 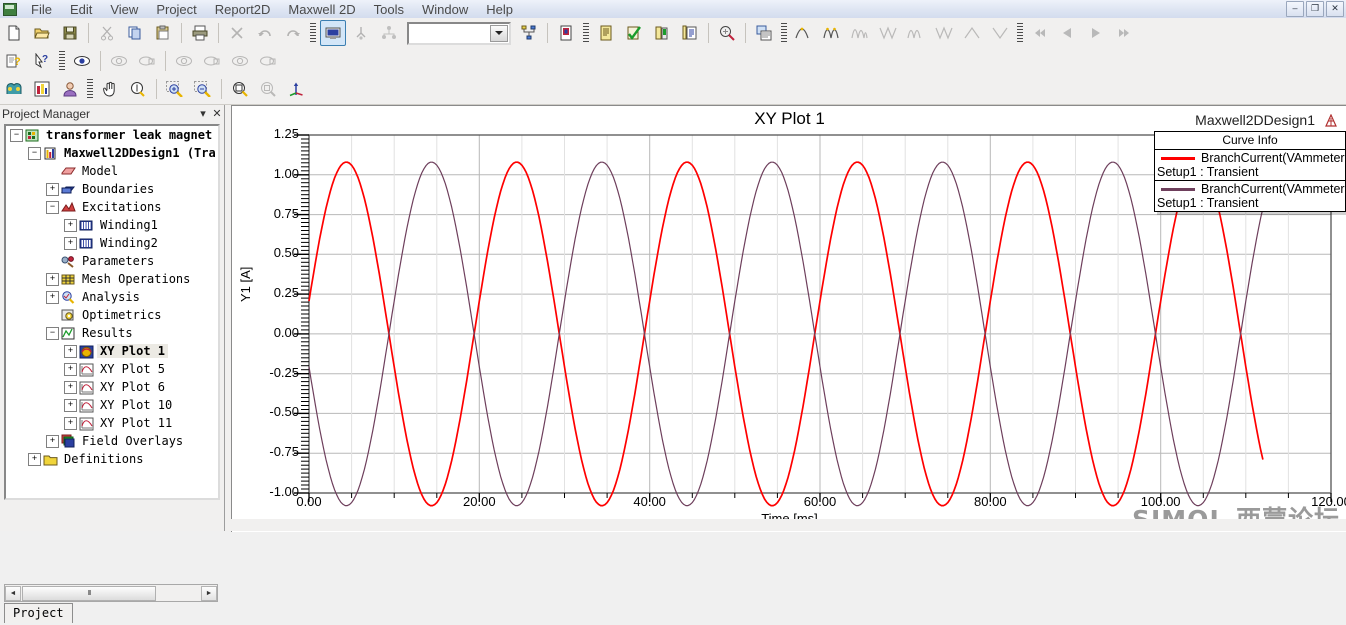 I want to click on fit-all-button, so click(x=240, y=89).